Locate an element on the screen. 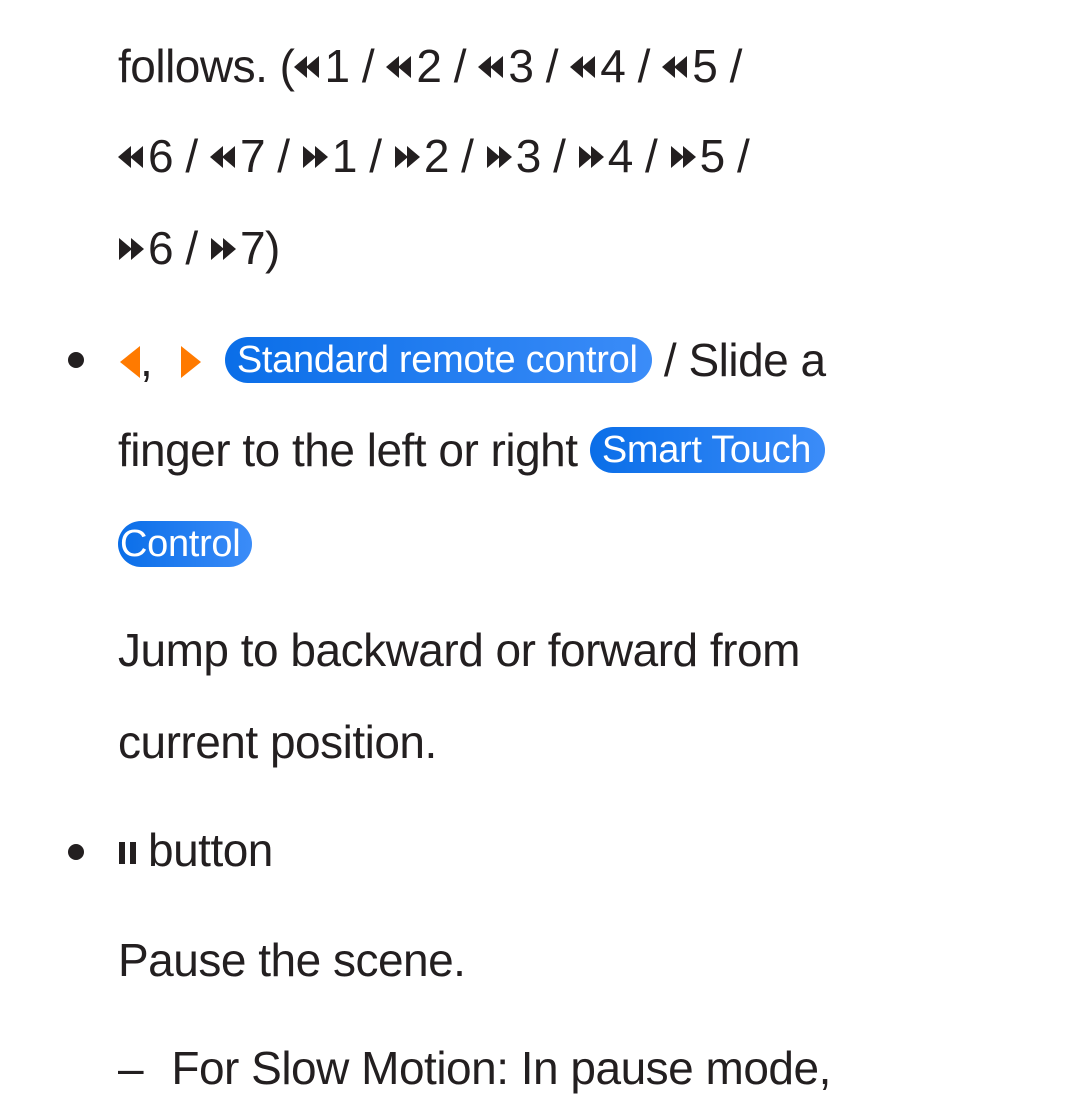 The height and width of the screenshot is (1104, 1080). smart-touch-control-badge-cont: Control is located at coordinates (185, 544).